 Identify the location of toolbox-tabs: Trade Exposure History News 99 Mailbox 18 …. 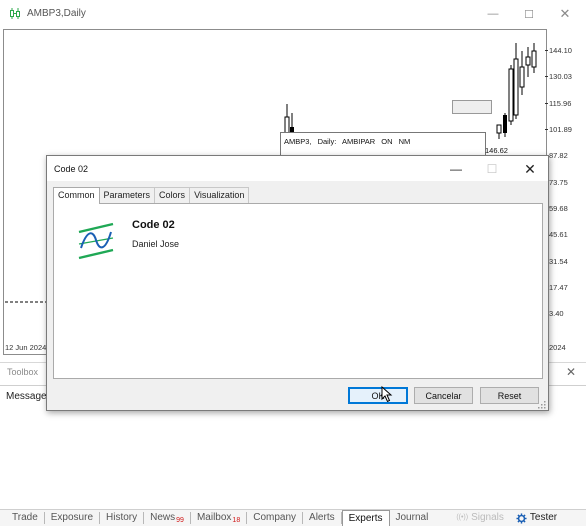
(293, 517).